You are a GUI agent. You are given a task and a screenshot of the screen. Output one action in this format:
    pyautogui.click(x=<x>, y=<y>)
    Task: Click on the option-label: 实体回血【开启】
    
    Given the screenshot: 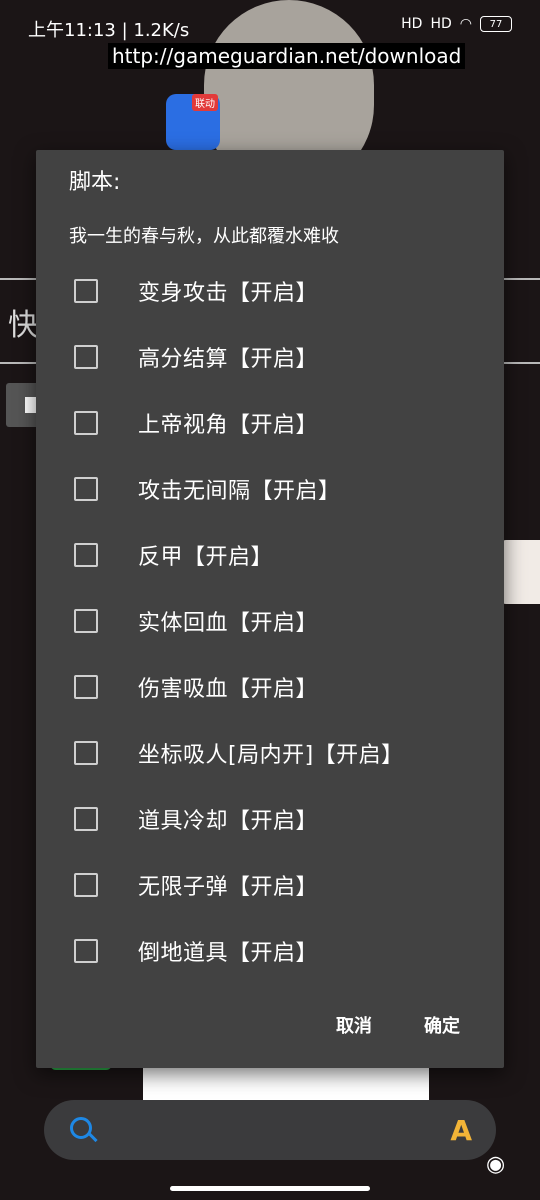 What is the action you would take?
    pyautogui.click(x=228, y=623)
    